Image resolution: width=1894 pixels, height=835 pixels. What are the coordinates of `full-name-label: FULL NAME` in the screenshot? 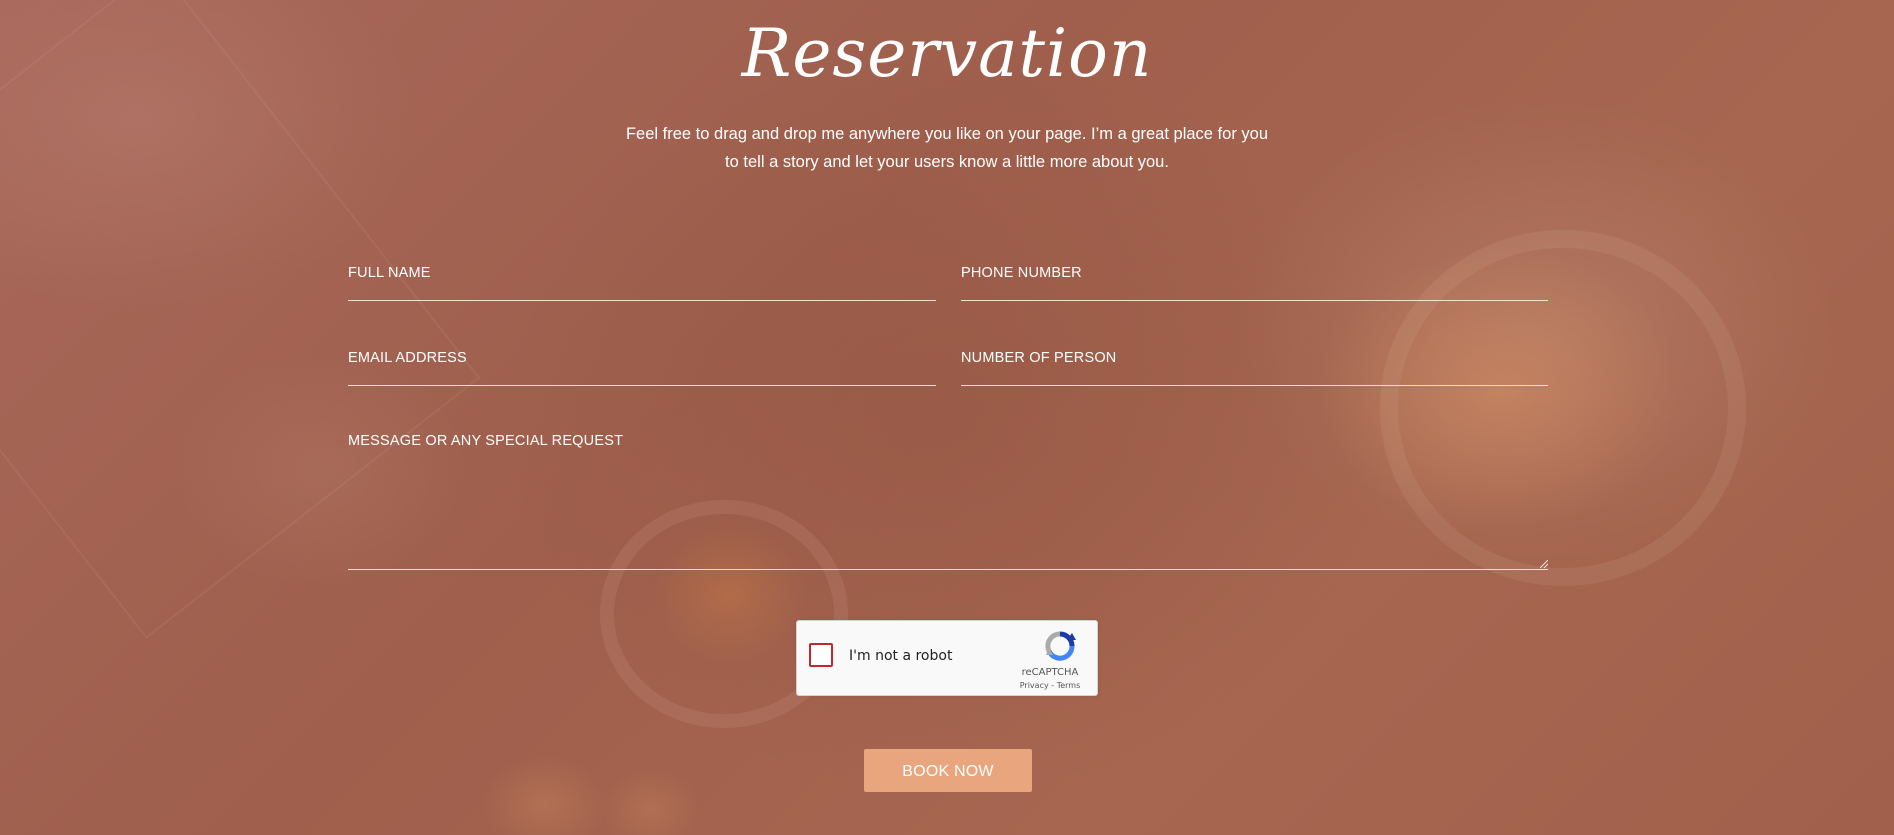 It's located at (389, 273).